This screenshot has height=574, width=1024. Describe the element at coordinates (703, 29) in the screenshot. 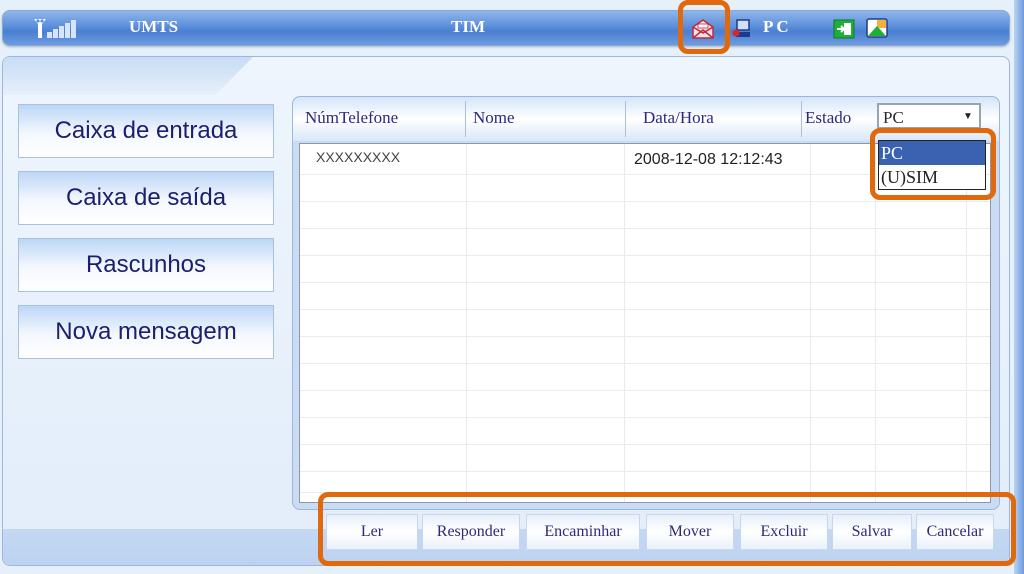

I see `sms-envelope-icon` at that location.